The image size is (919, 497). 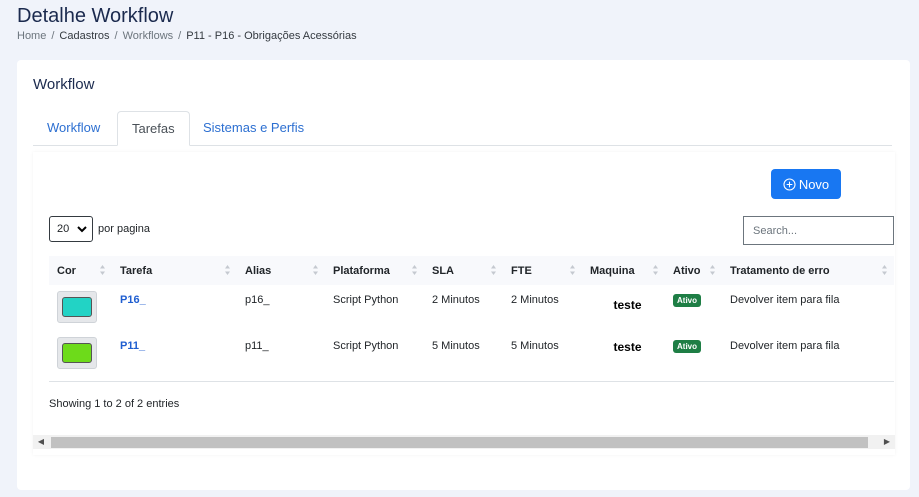 What do you see at coordinates (623, 270) in the screenshot?
I see `column-header-maquina: Maquina` at bounding box center [623, 270].